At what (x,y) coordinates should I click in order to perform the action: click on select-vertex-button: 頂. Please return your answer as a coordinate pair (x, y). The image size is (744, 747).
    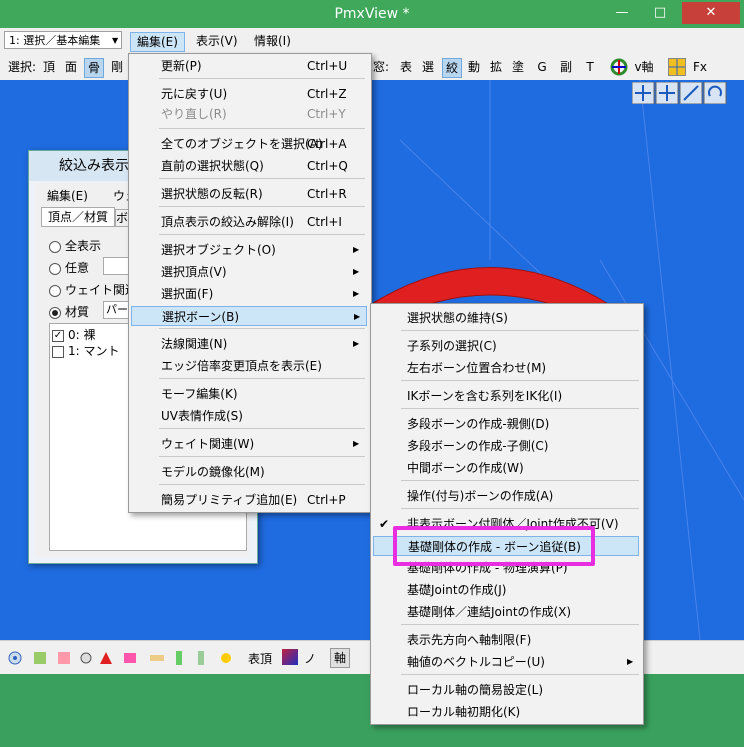
    Looking at the image, I should click on (49, 67).